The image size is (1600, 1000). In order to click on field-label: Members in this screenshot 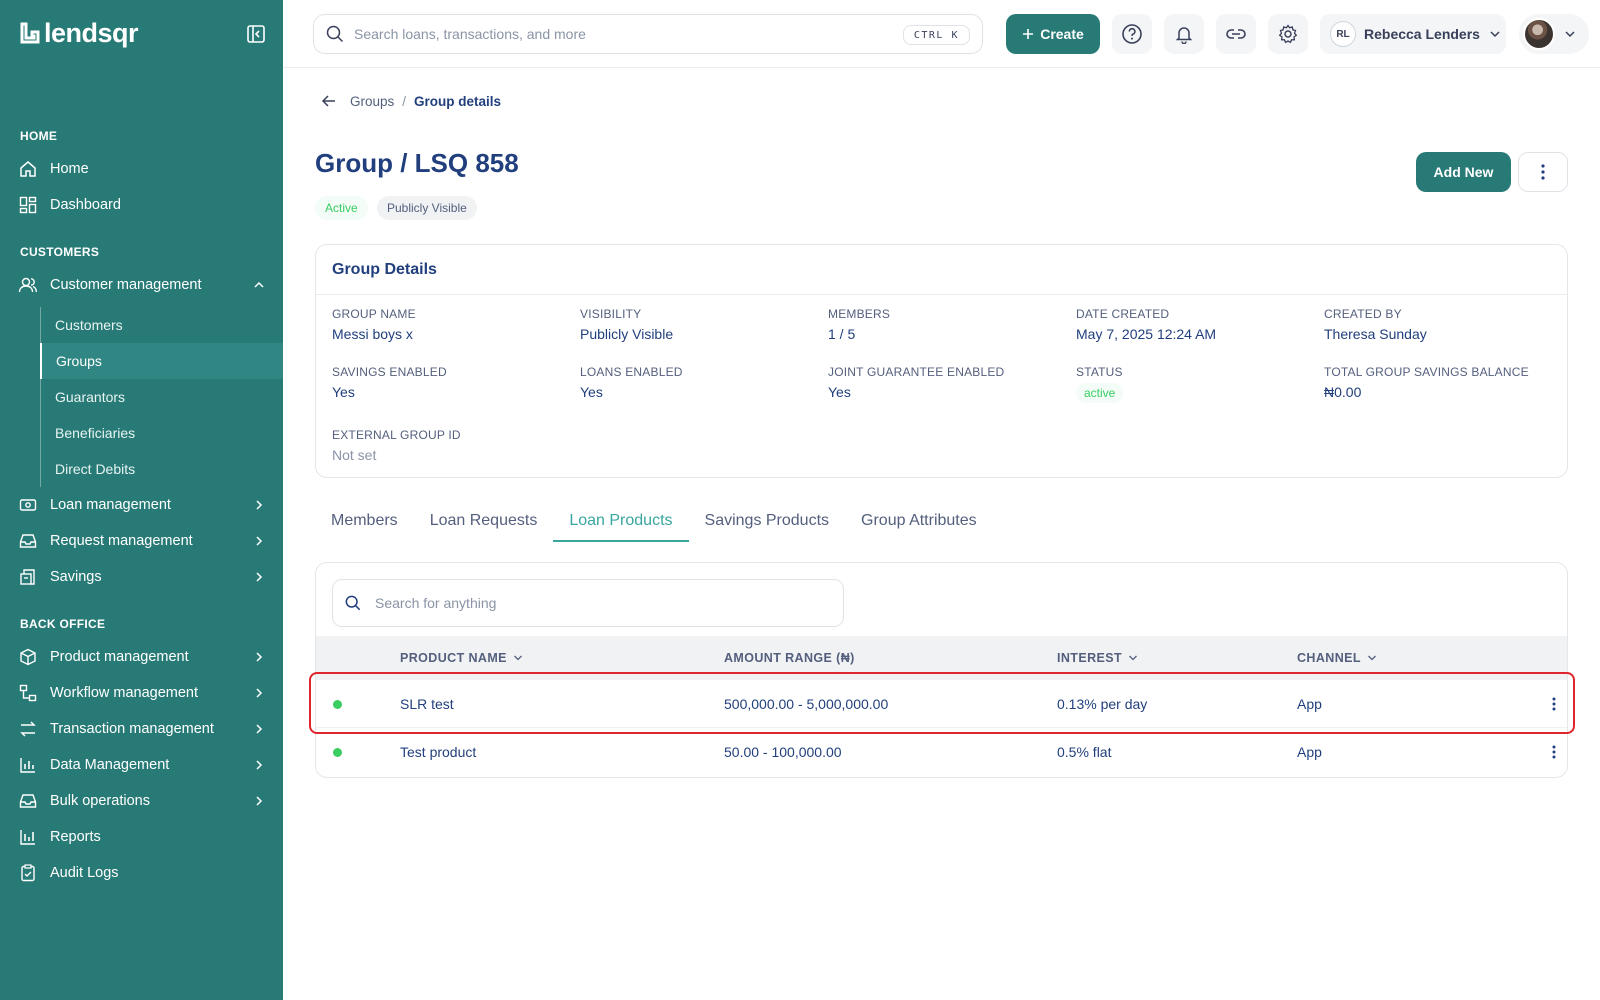, I will do `click(859, 314)`.